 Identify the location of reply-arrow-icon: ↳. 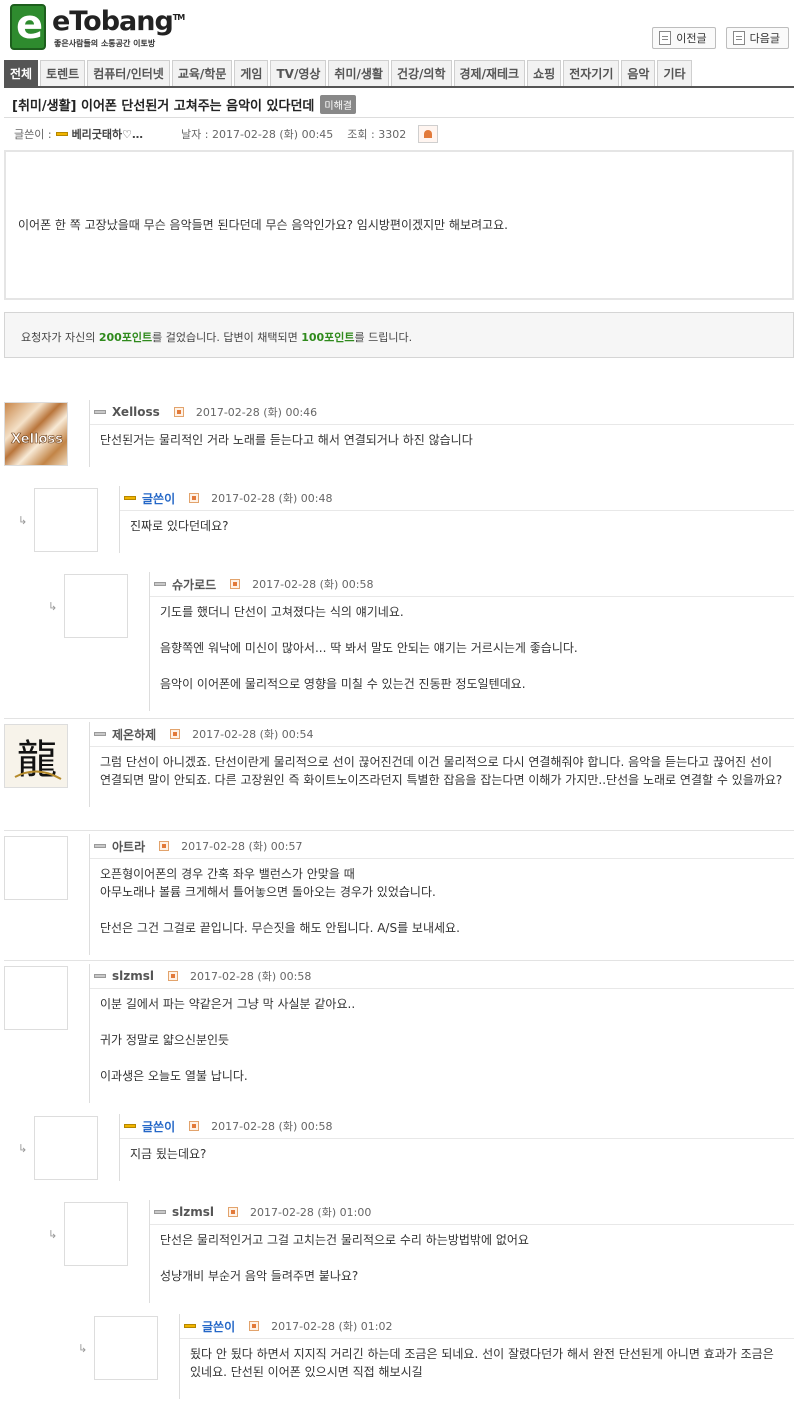
(83, 1348).